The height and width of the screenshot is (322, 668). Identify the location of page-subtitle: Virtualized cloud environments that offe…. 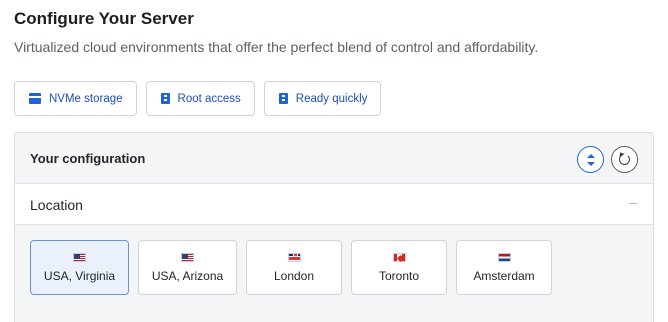
(276, 47).